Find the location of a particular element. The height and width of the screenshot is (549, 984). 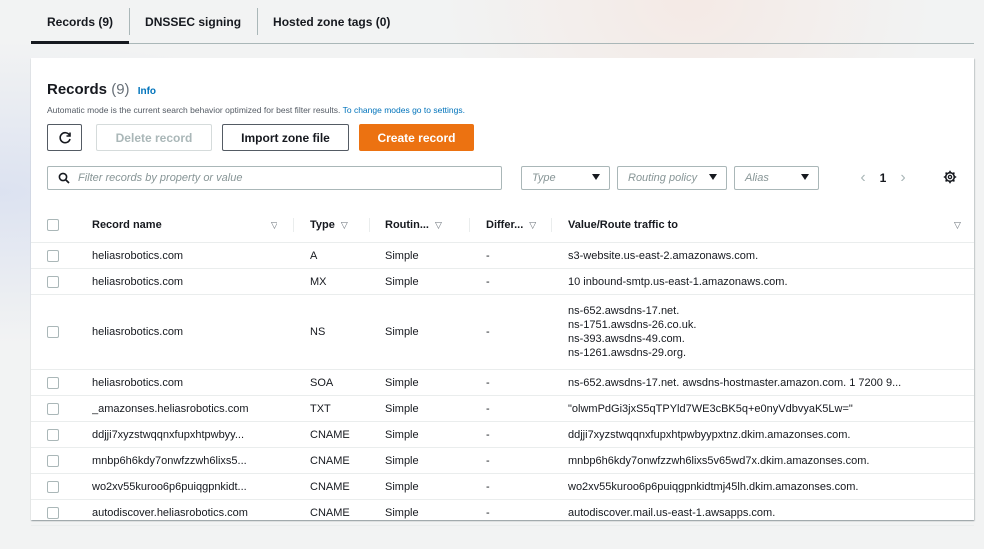

column-header-value: Value/Route traffic to ▽ is located at coordinates (766, 225).